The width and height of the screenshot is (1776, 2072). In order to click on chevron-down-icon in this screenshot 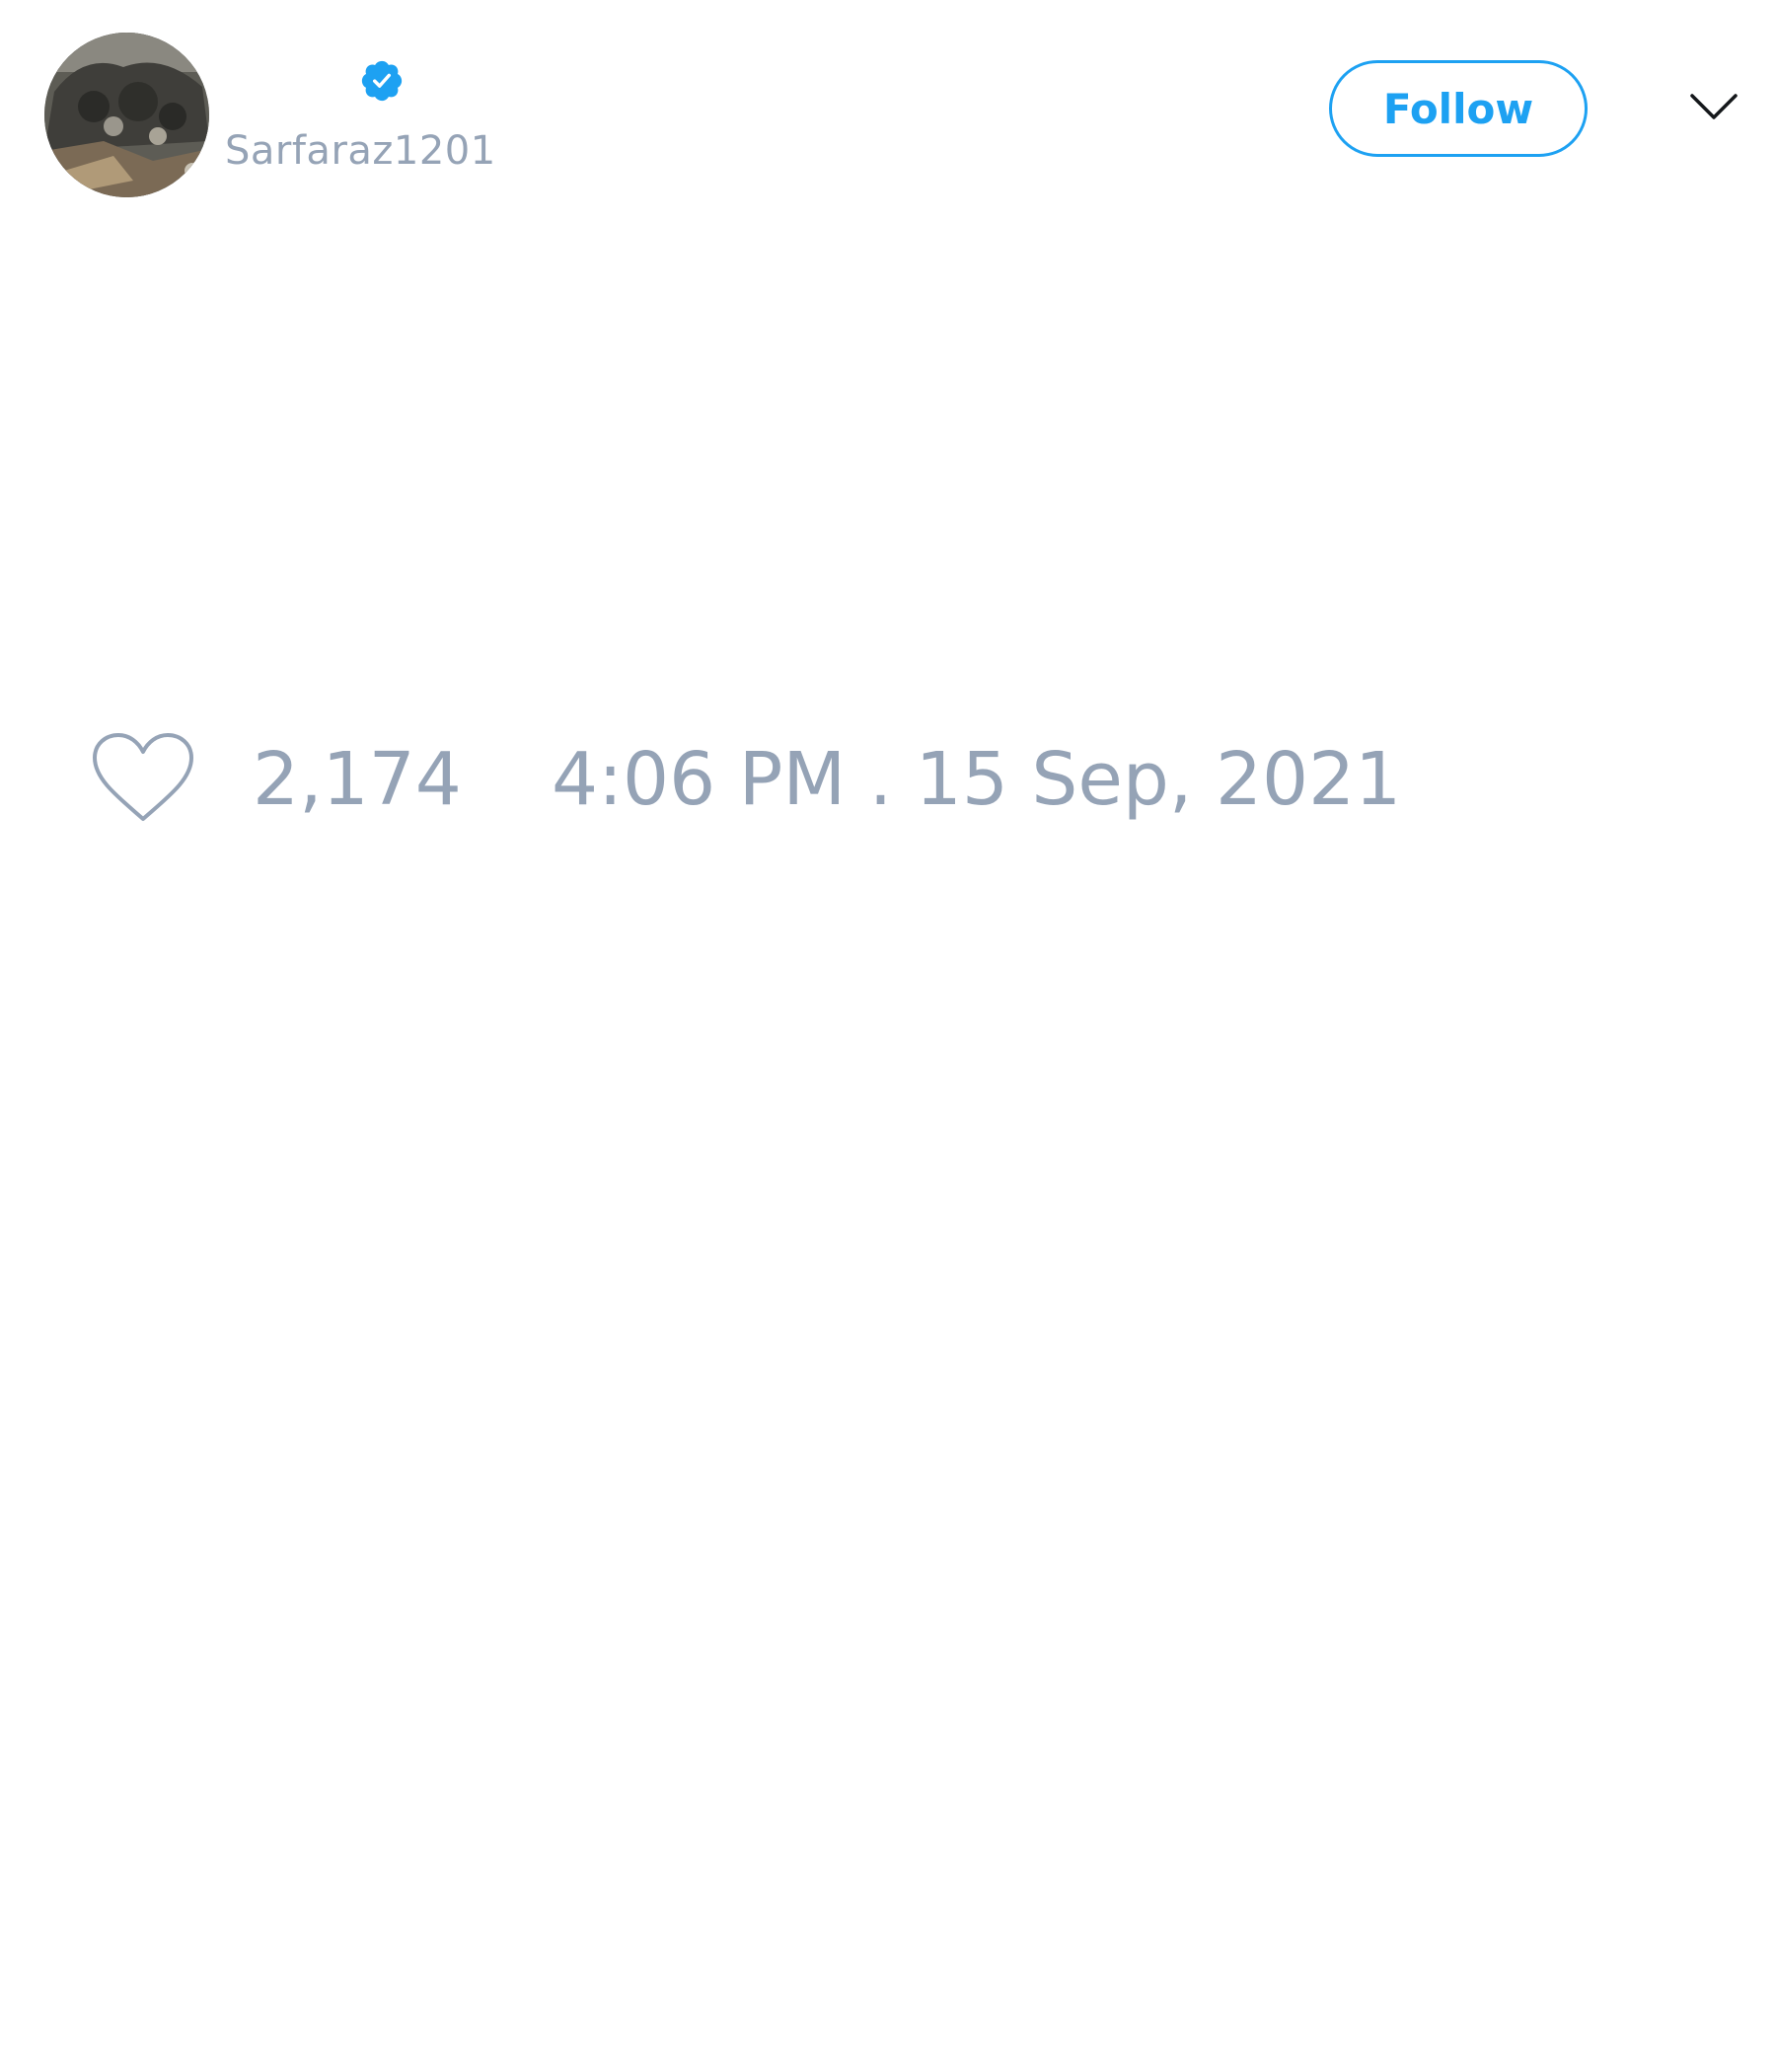, I will do `click(1714, 108)`.